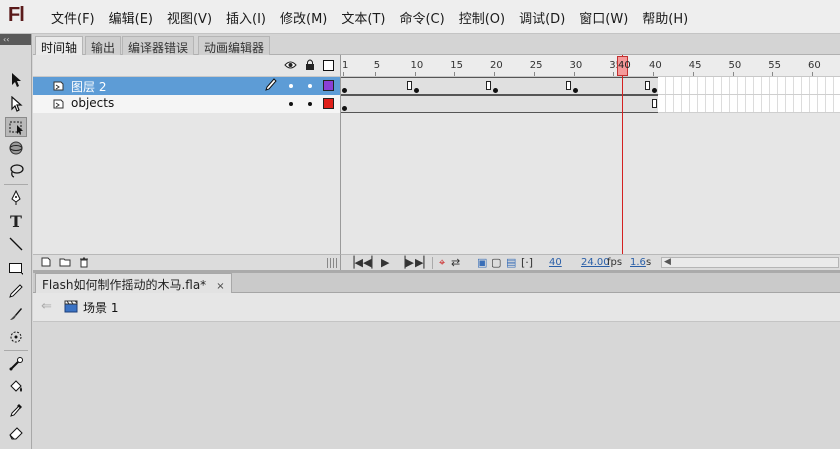 The height and width of the screenshot is (449, 840). Describe the element at coordinates (16, 104) in the screenshot. I see `subselection-tool-icon` at that location.